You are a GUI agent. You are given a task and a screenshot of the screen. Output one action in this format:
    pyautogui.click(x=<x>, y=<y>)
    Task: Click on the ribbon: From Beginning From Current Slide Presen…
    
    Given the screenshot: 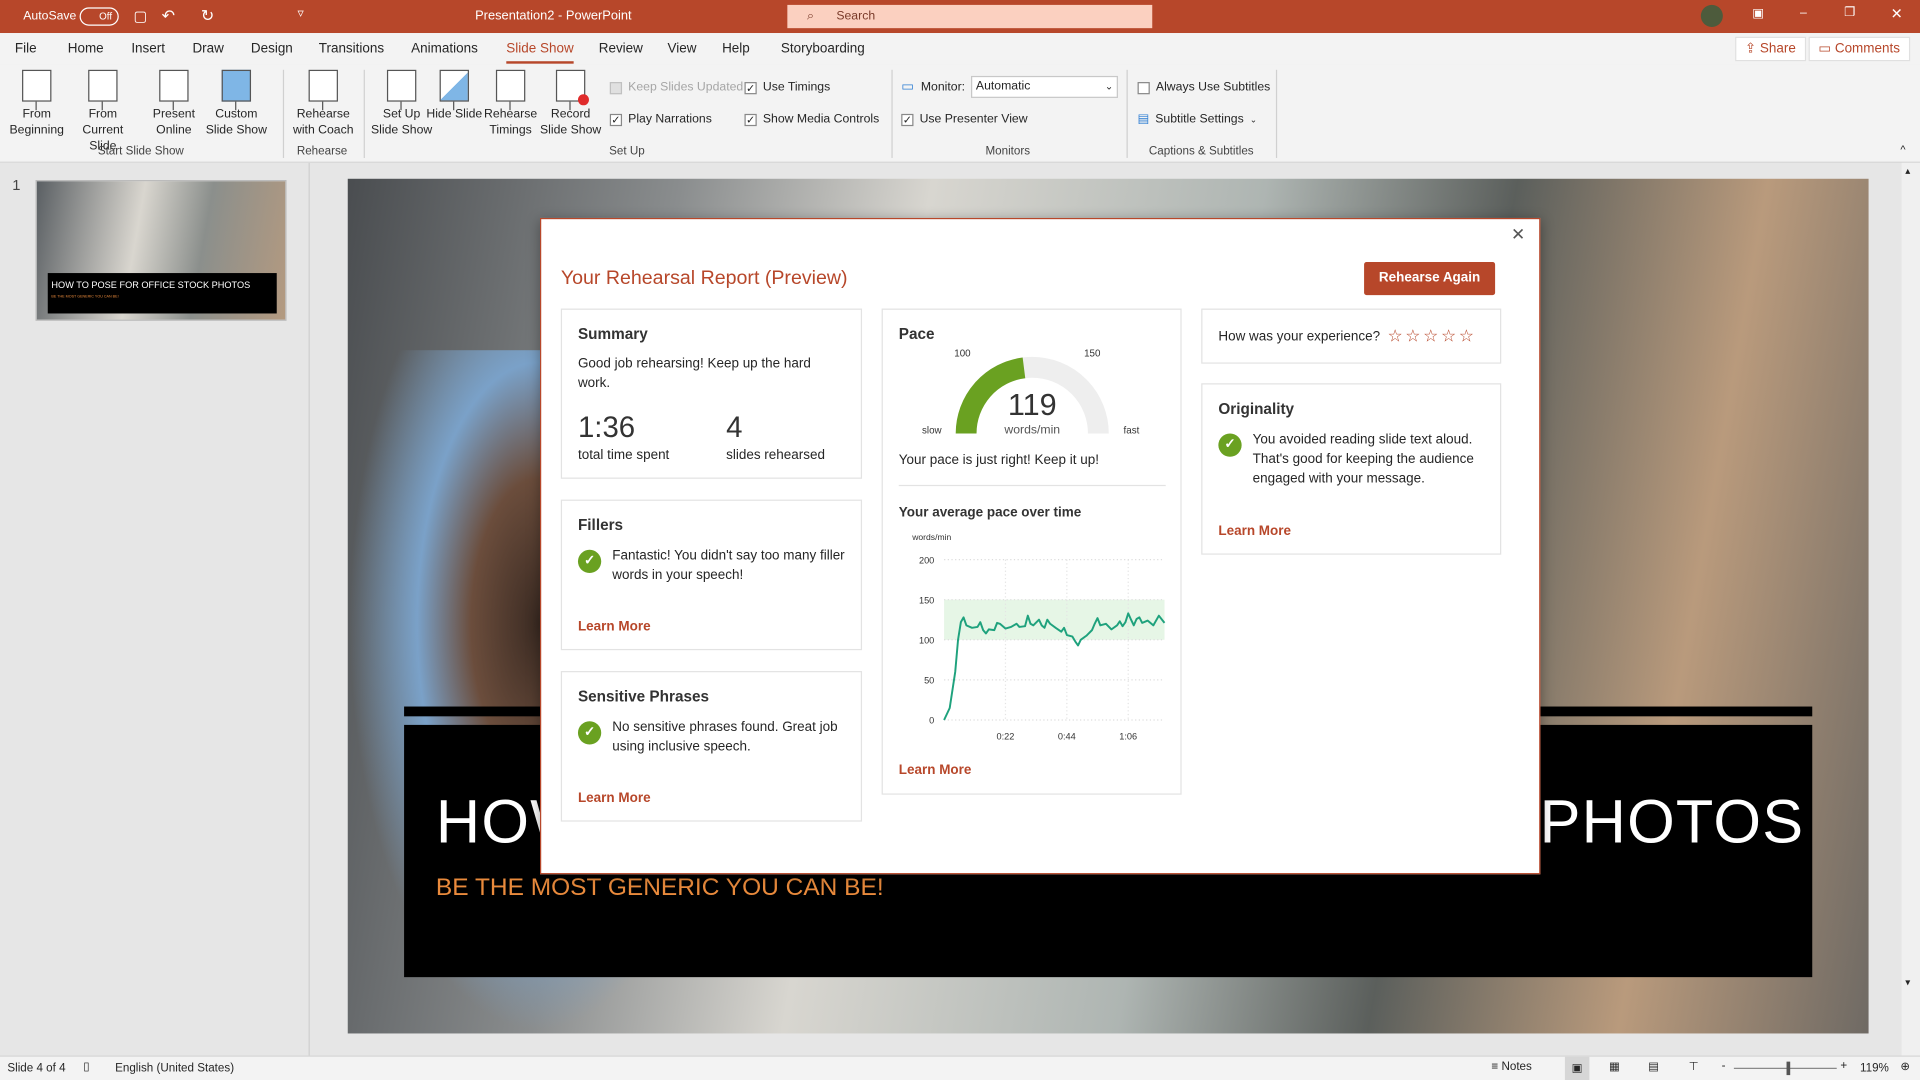 What is the action you would take?
    pyautogui.click(x=960, y=113)
    